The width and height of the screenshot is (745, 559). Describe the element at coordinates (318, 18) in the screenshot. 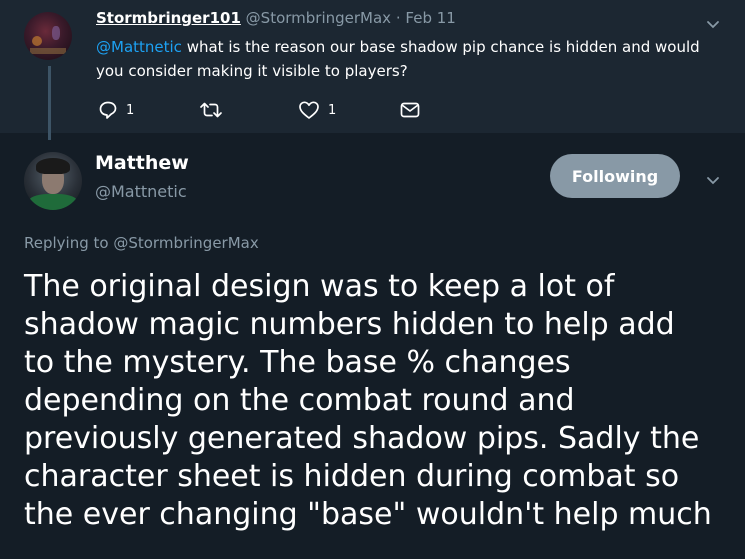

I see `parent-handle: @StormbringerMax` at that location.